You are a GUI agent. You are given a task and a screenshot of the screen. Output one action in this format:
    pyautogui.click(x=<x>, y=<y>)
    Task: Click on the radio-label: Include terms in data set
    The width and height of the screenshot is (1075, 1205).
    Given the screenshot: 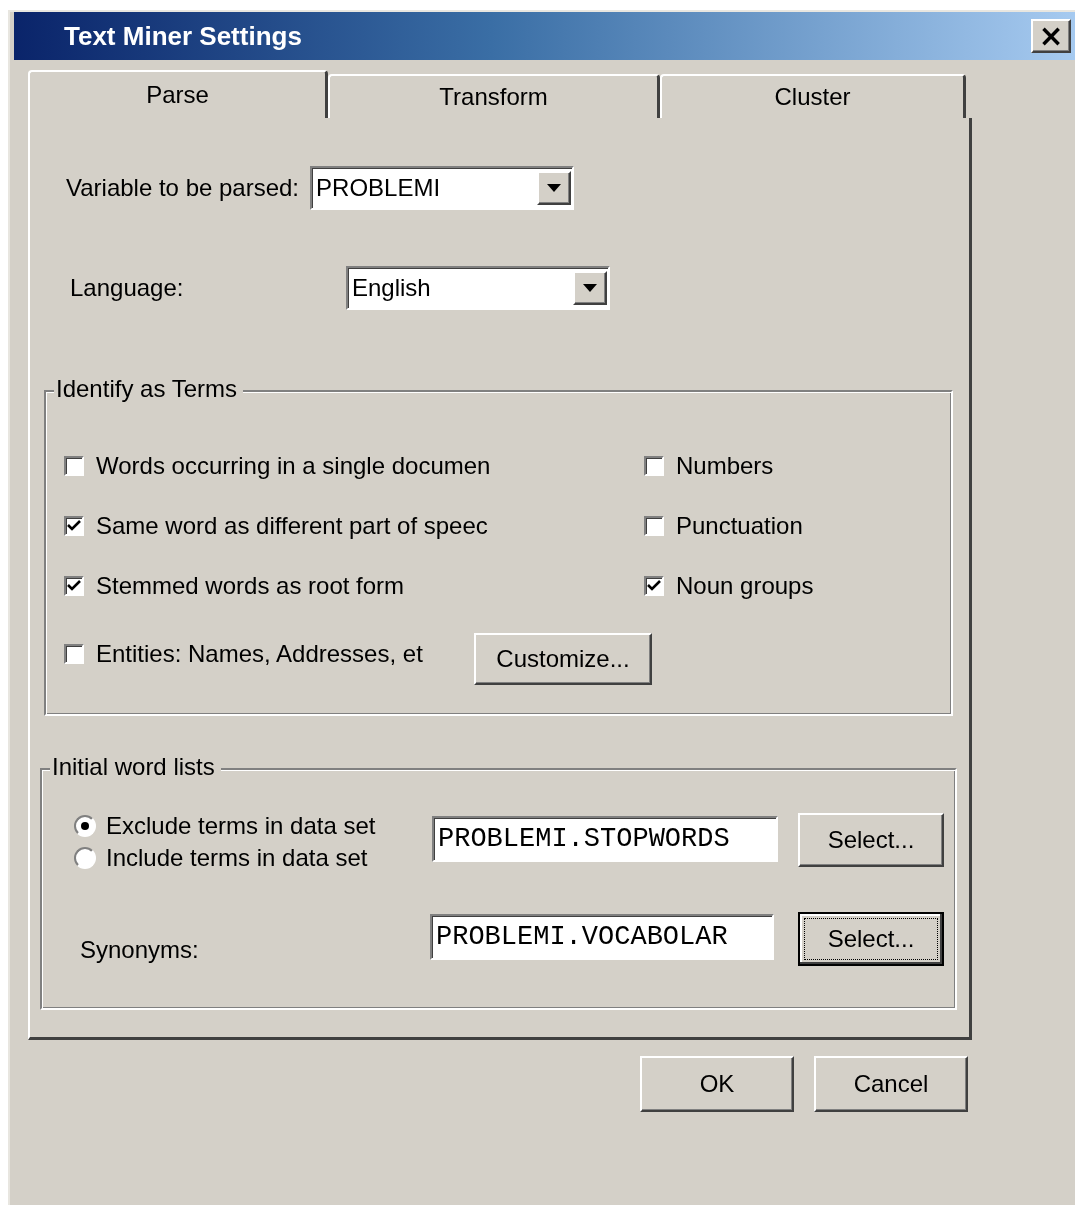 What is the action you would take?
    pyautogui.click(x=237, y=858)
    